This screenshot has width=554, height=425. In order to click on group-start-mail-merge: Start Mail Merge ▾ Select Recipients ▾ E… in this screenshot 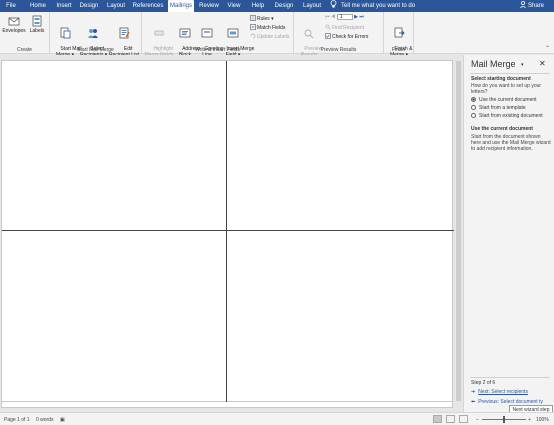, I will do `click(96, 35)`.